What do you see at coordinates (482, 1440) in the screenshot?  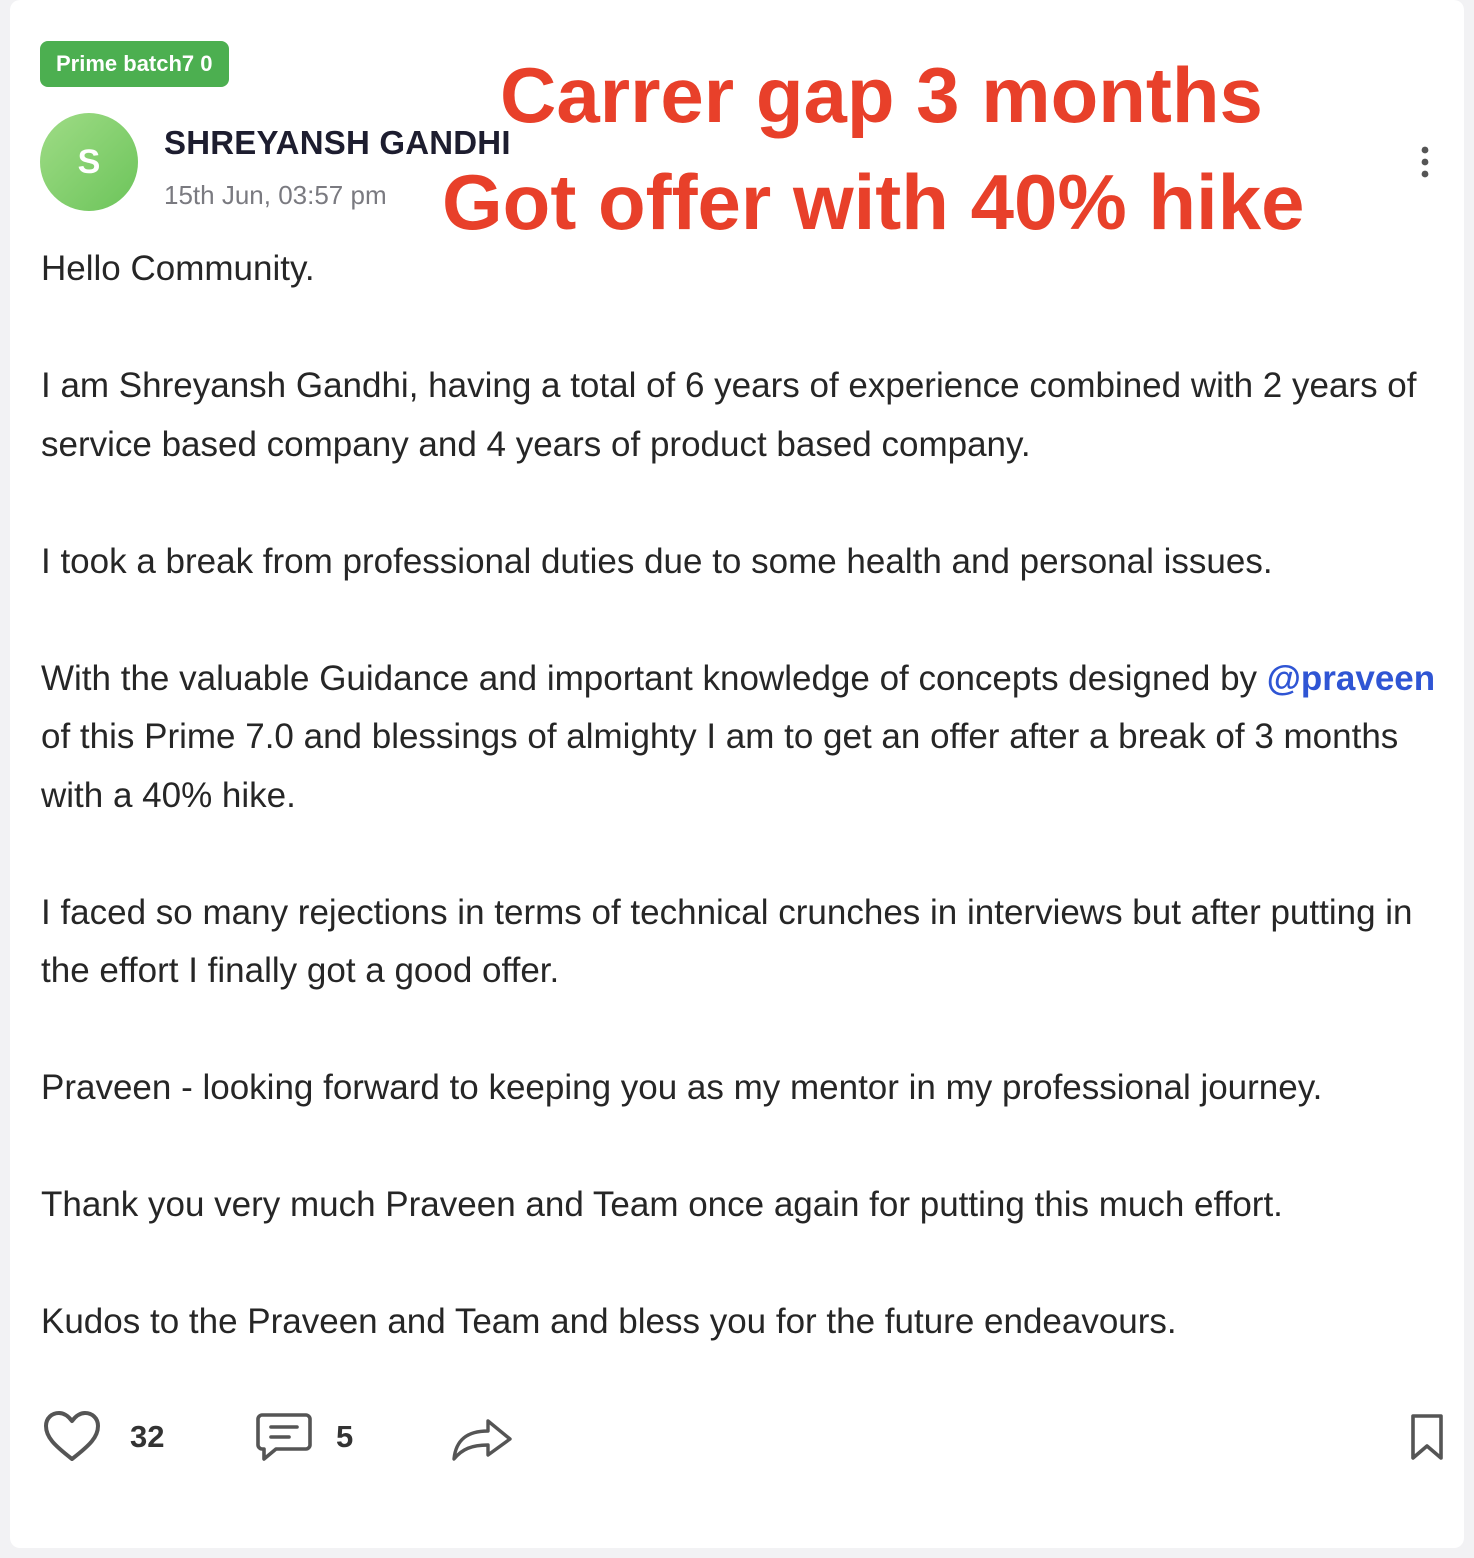 I see `share-icon` at bounding box center [482, 1440].